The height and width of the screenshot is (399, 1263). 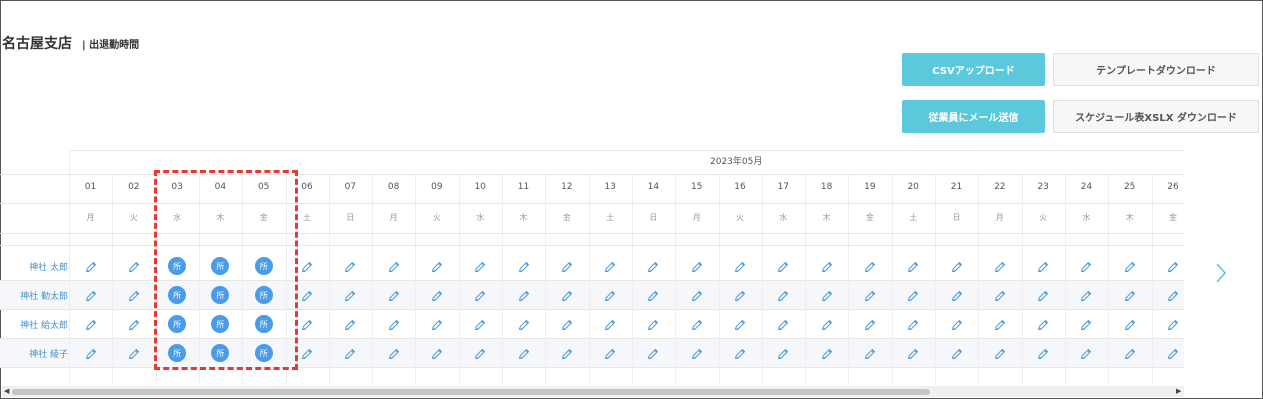 I want to click on email-staff-button: 従業員にメール送信, so click(x=973, y=116).